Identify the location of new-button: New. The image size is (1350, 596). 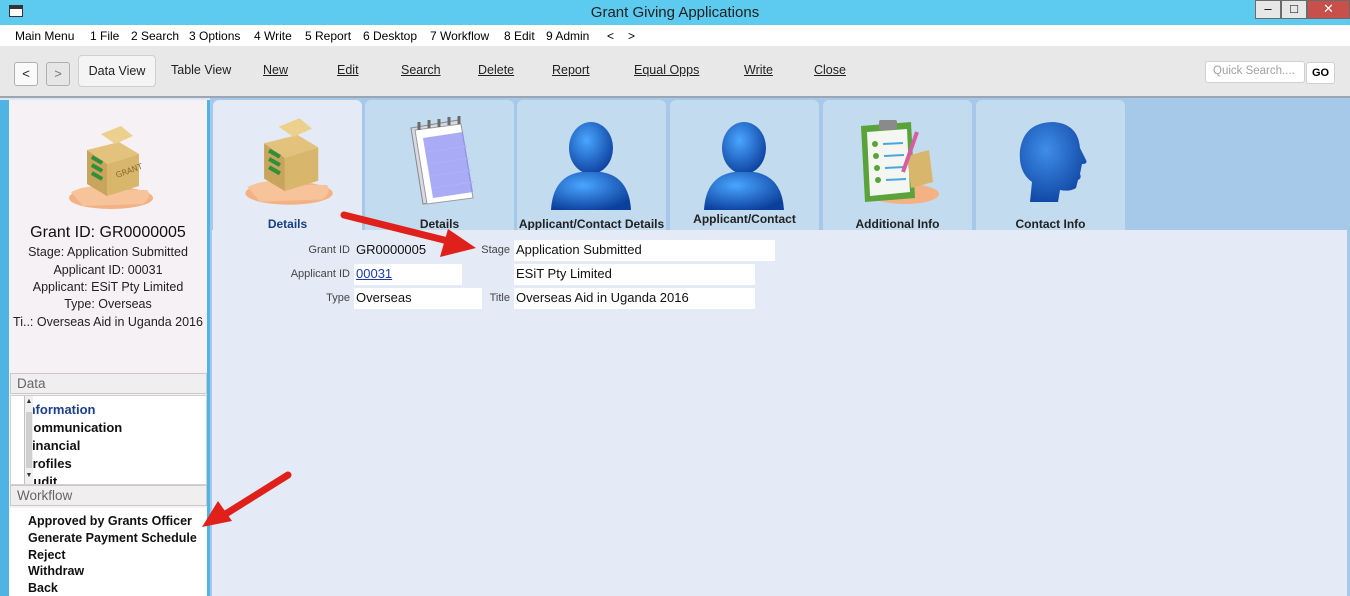
(275, 70).